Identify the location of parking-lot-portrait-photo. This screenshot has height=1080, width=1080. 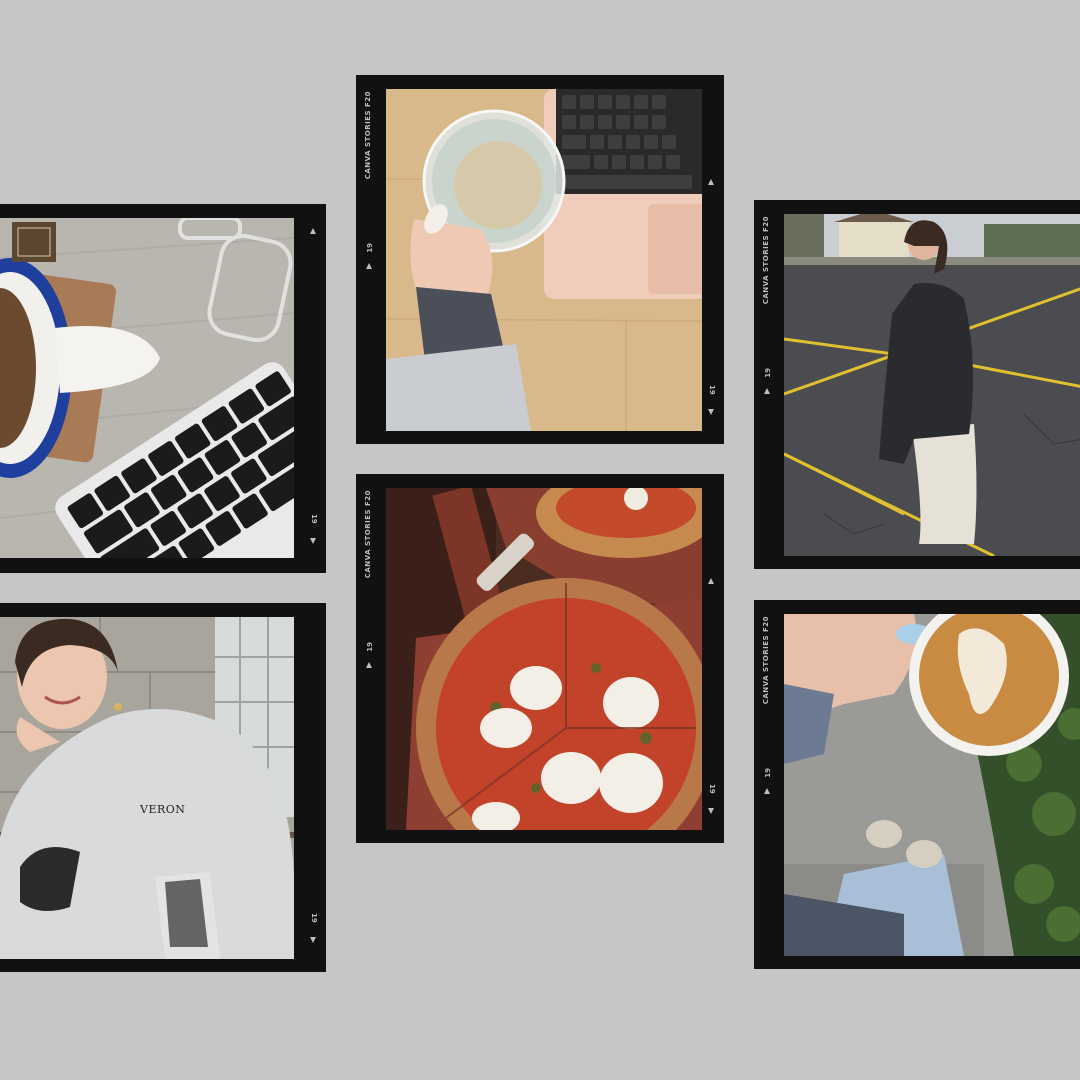
(932, 385).